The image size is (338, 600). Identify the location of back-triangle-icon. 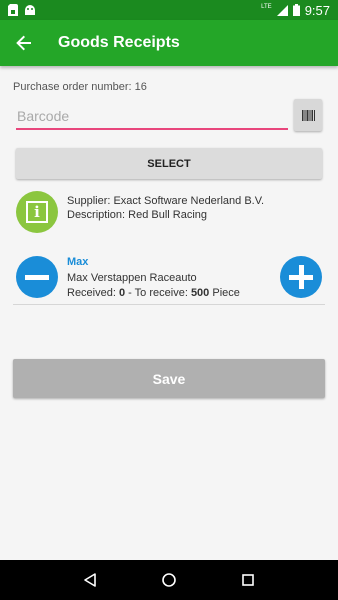
(89, 580).